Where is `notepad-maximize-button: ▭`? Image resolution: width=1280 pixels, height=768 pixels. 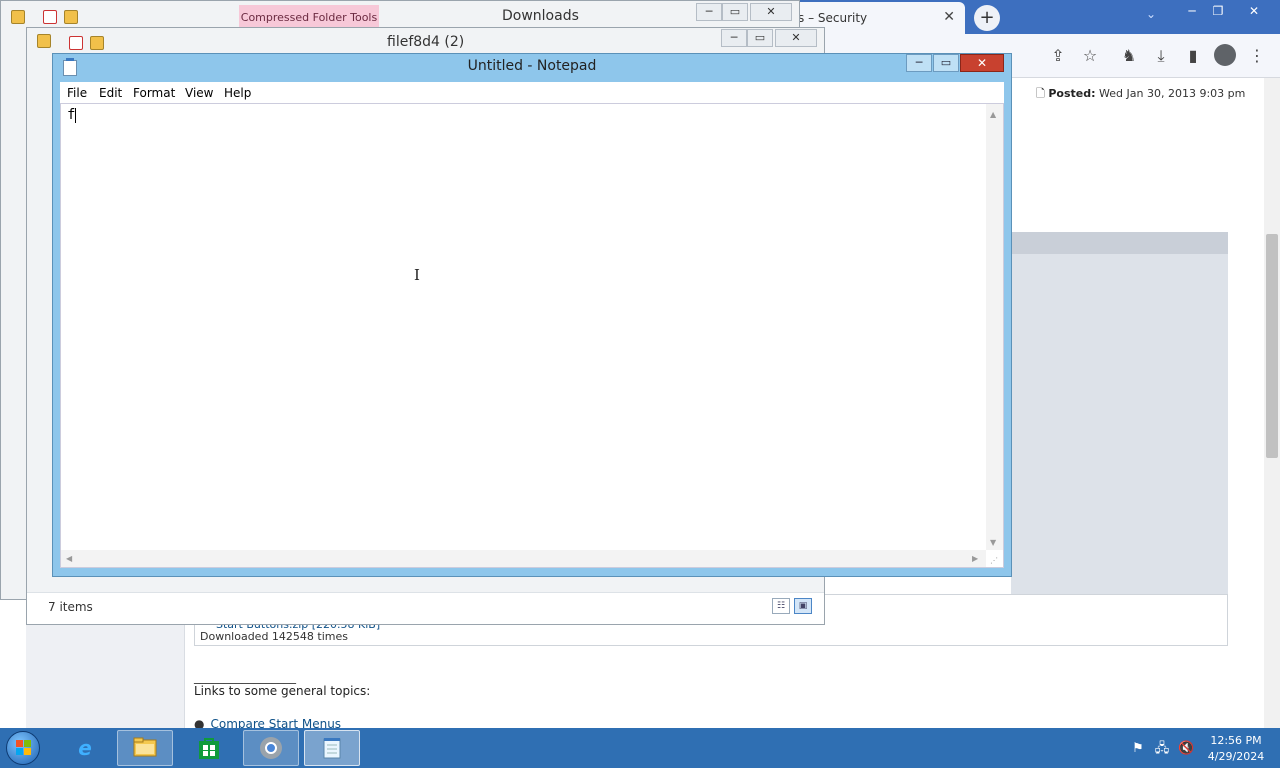 notepad-maximize-button: ▭ is located at coordinates (946, 63).